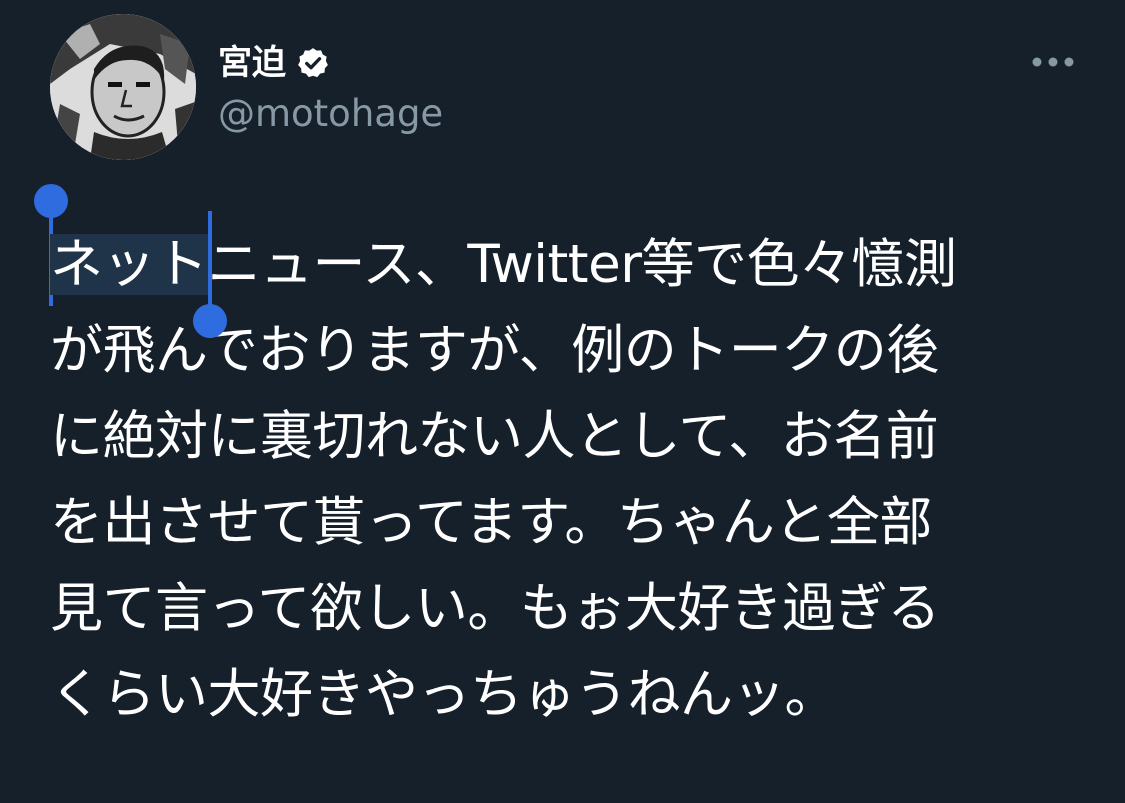 The width and height of the screenshot is (1125, 803). Describe the element at coordinates (491, 522) in the screenshot. I see `tweet-line-4: を出させて貰ってます。ちゃんと全部` at that location.